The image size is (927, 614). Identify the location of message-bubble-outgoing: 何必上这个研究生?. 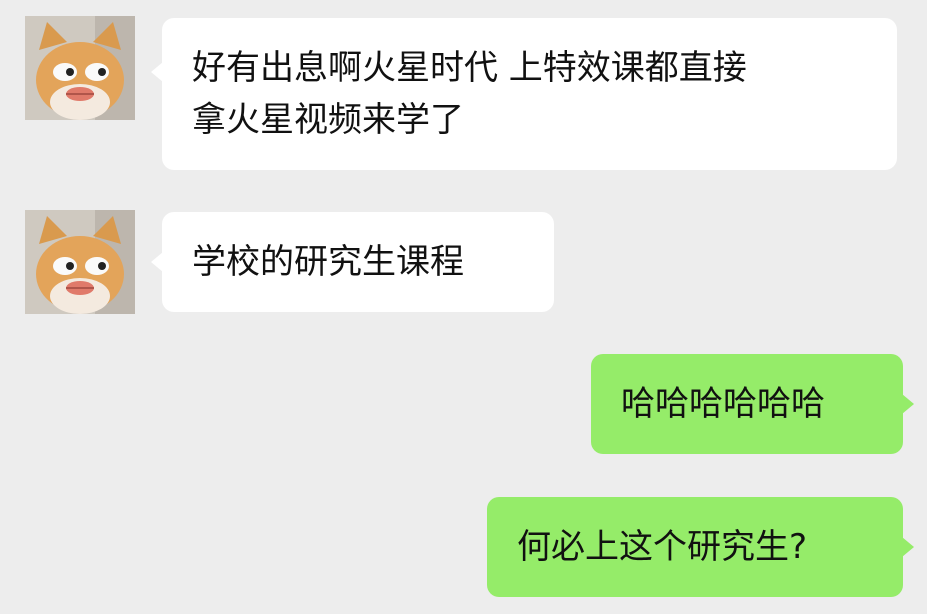
(700, 547).